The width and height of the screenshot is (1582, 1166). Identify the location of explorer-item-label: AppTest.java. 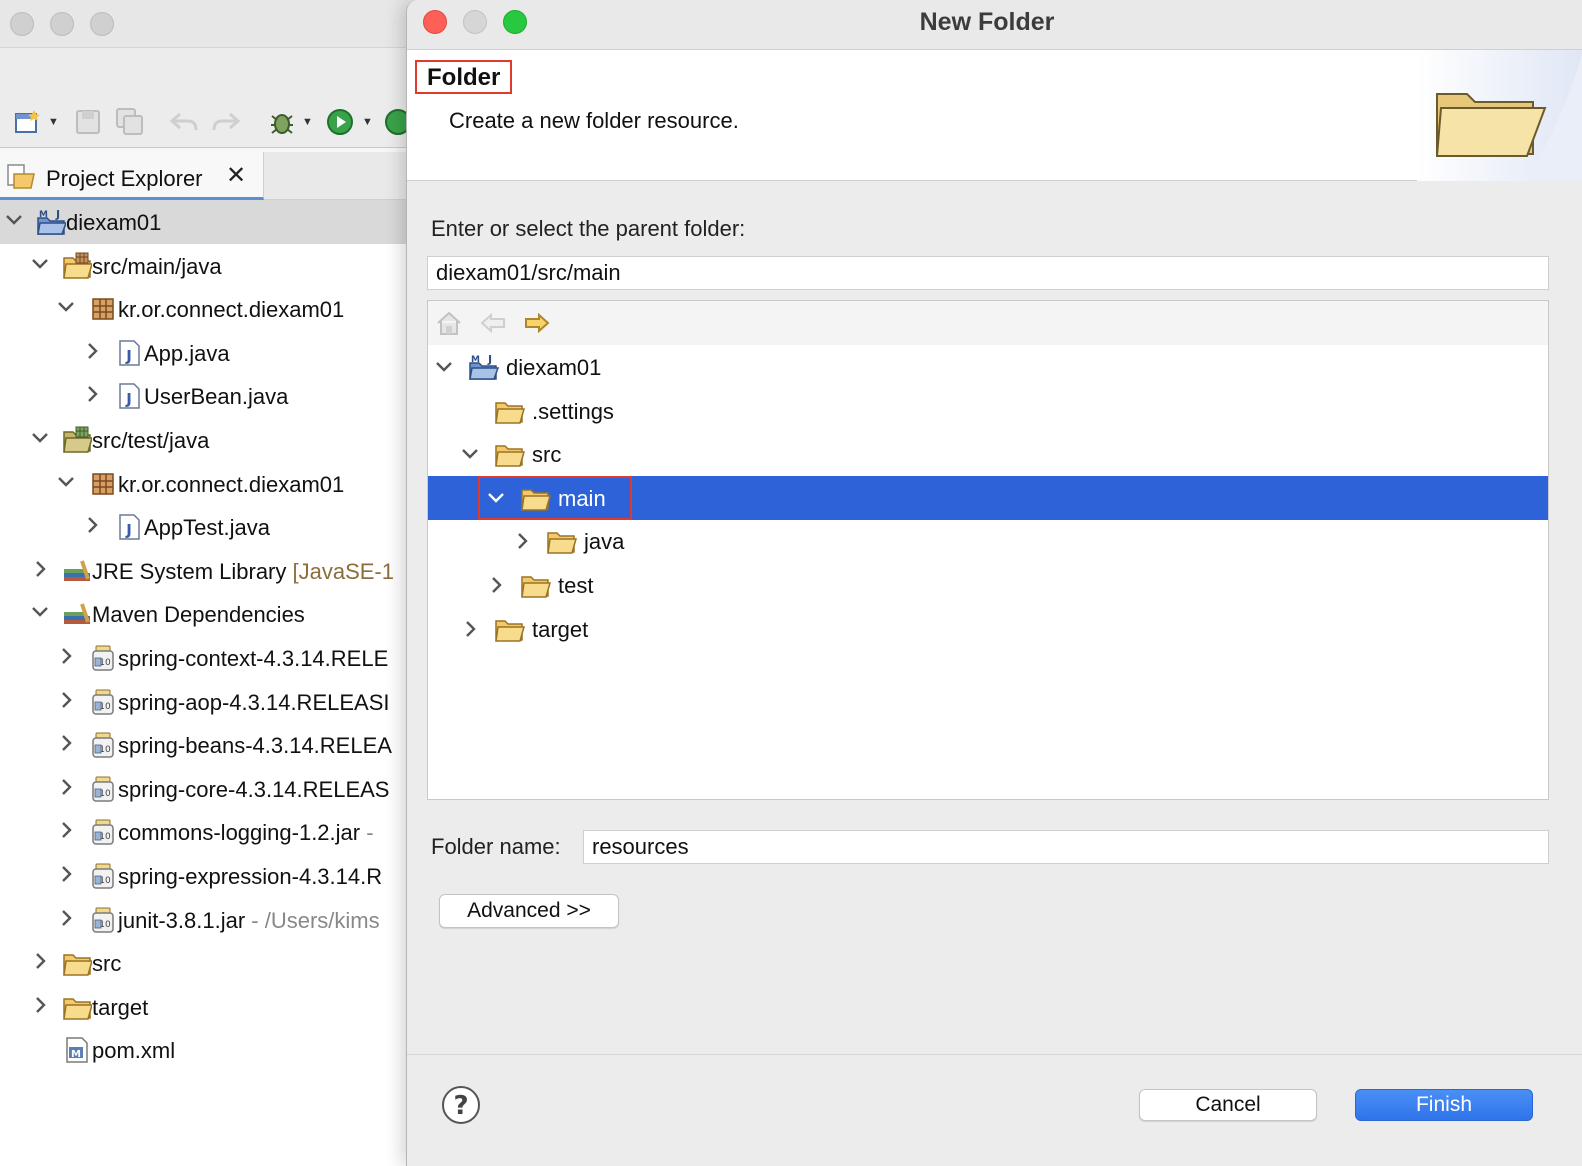
(207, 528).